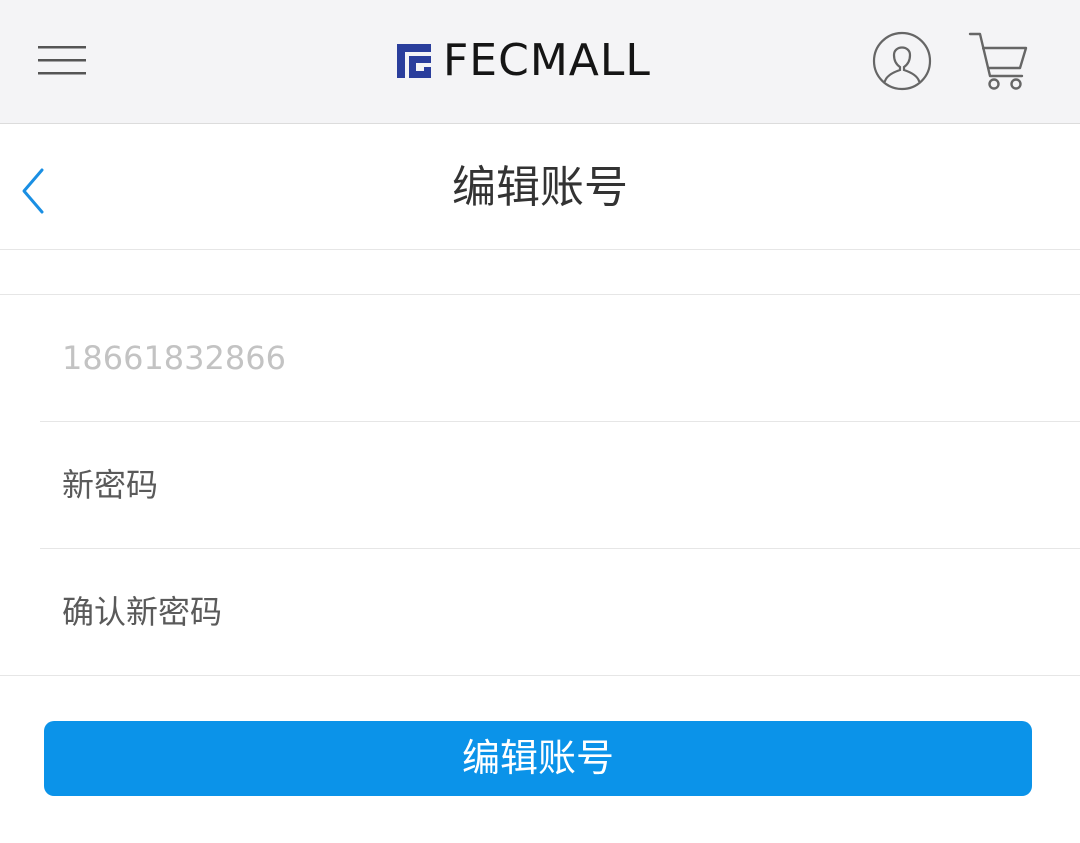 The height and width of the screenshot is (843, 1080). Describe the element at coordinates (902, 61) in the screenshot. I see `user-account-icon` at that location.